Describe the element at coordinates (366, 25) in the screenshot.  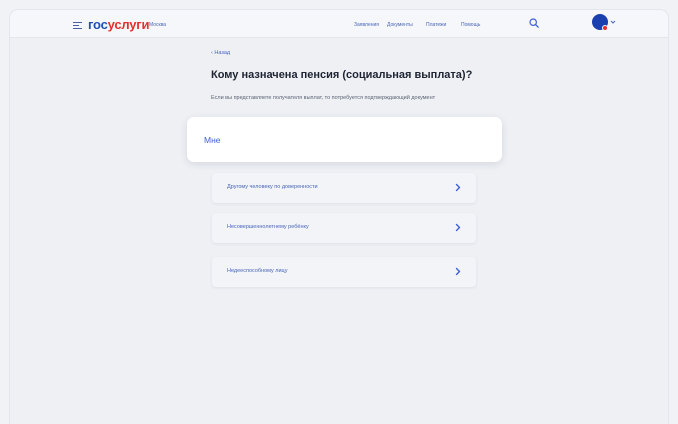
I see `nav-link-applications: Заявления` at that location.